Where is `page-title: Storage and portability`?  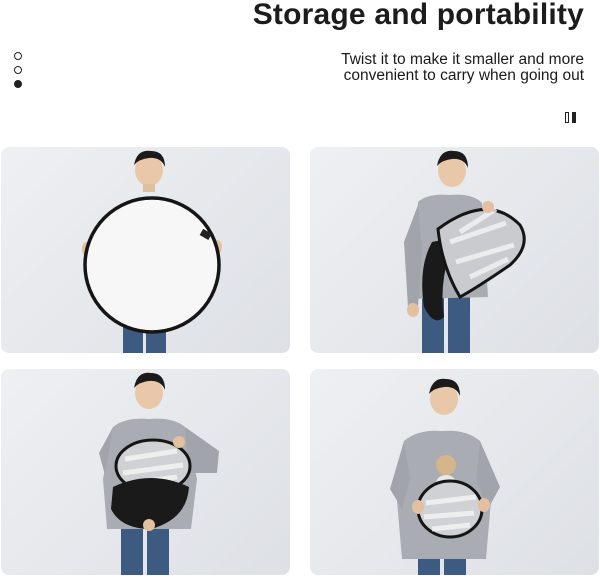 page-title: Storage and portability is located at coordinates (418, 15).